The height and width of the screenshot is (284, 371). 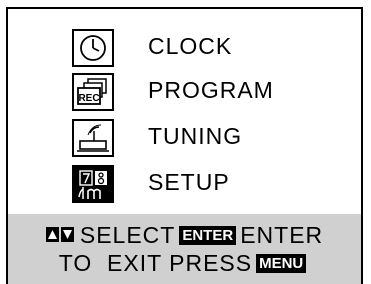 What do you see at coordinates (88, 98) in the screenshot?
I see `rec-icon-text: REC` at bounding box center [88, 98].